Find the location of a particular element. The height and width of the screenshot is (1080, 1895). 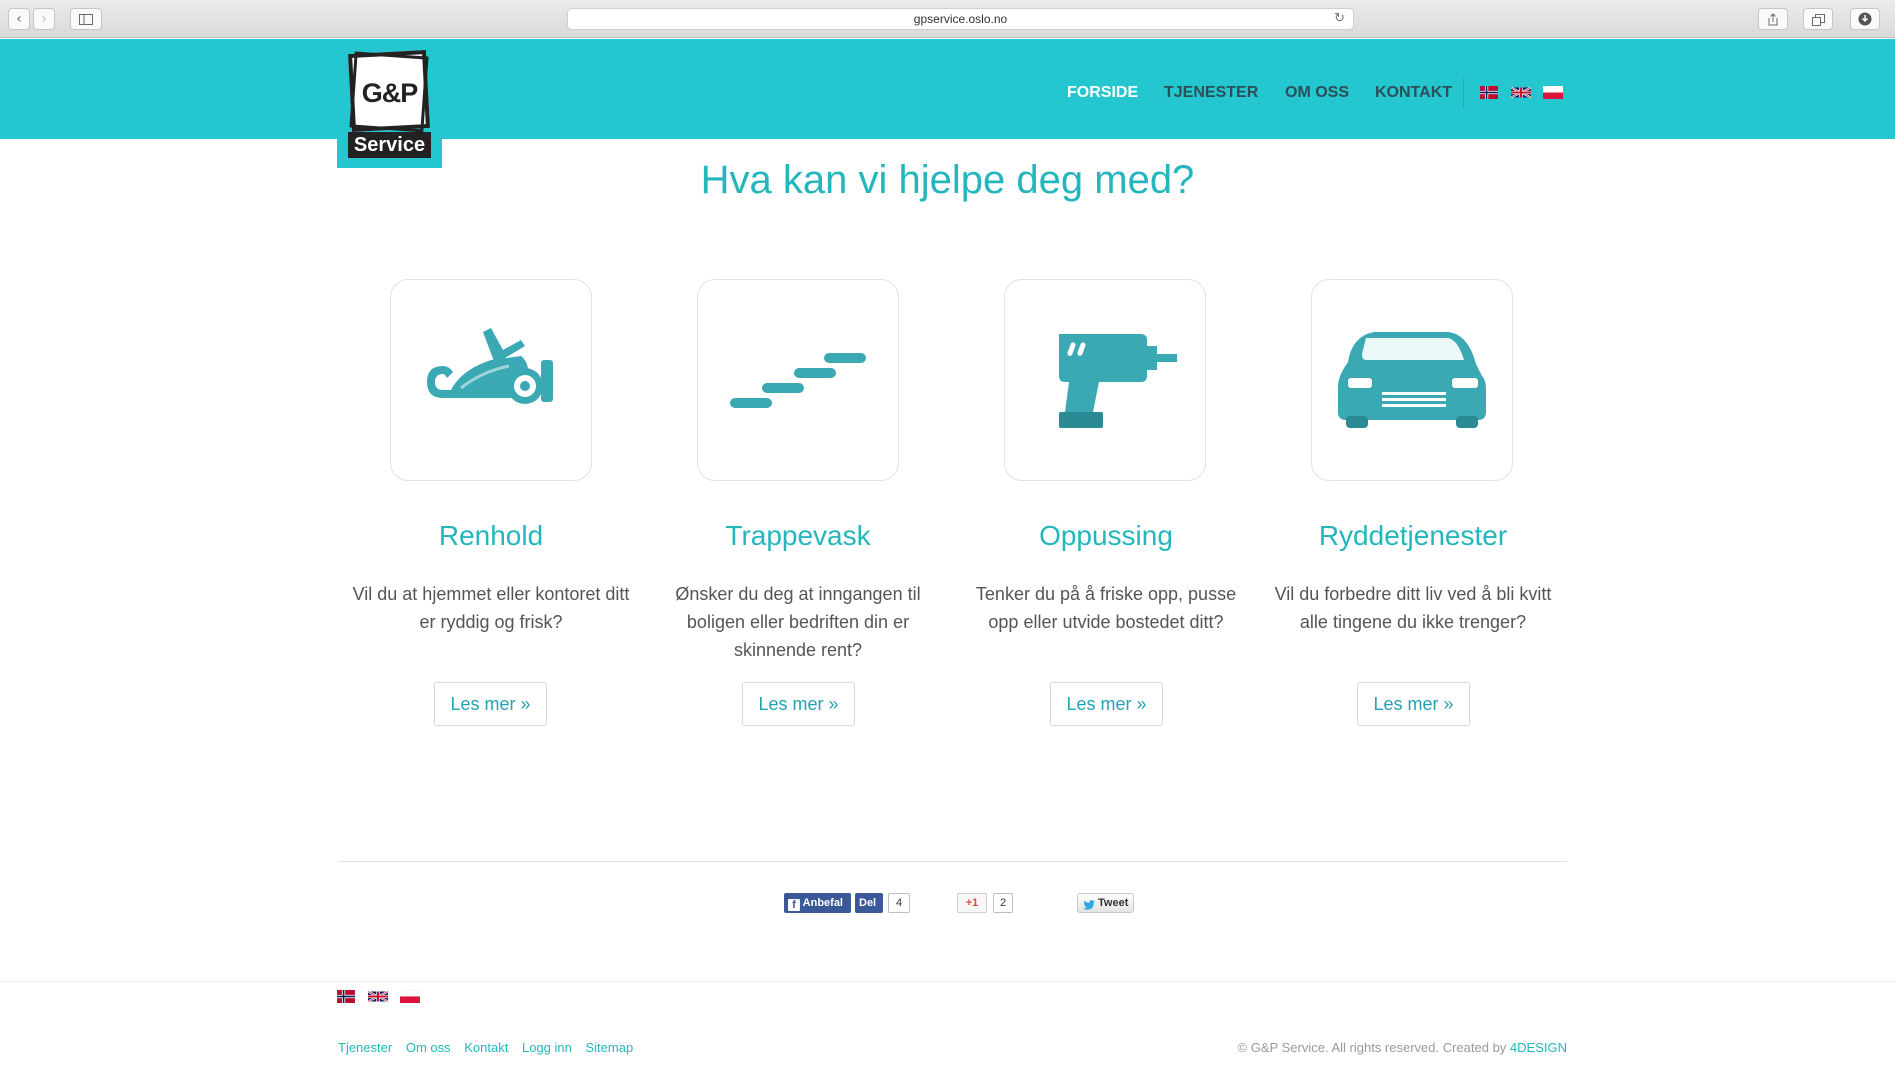

vacuum-cleaner-icon is located at coordinates (490, 366).